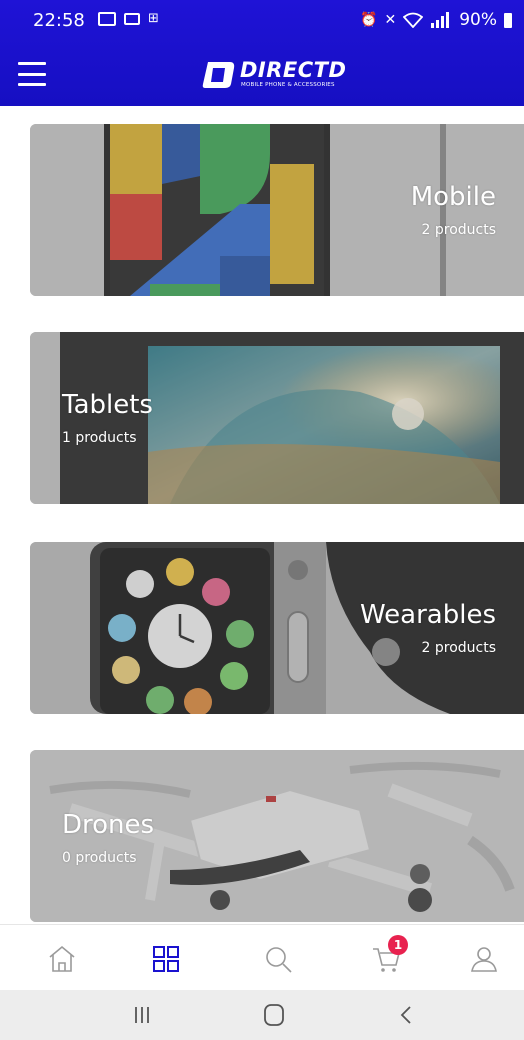  I want to click on nav-categories, so click(166, 959).